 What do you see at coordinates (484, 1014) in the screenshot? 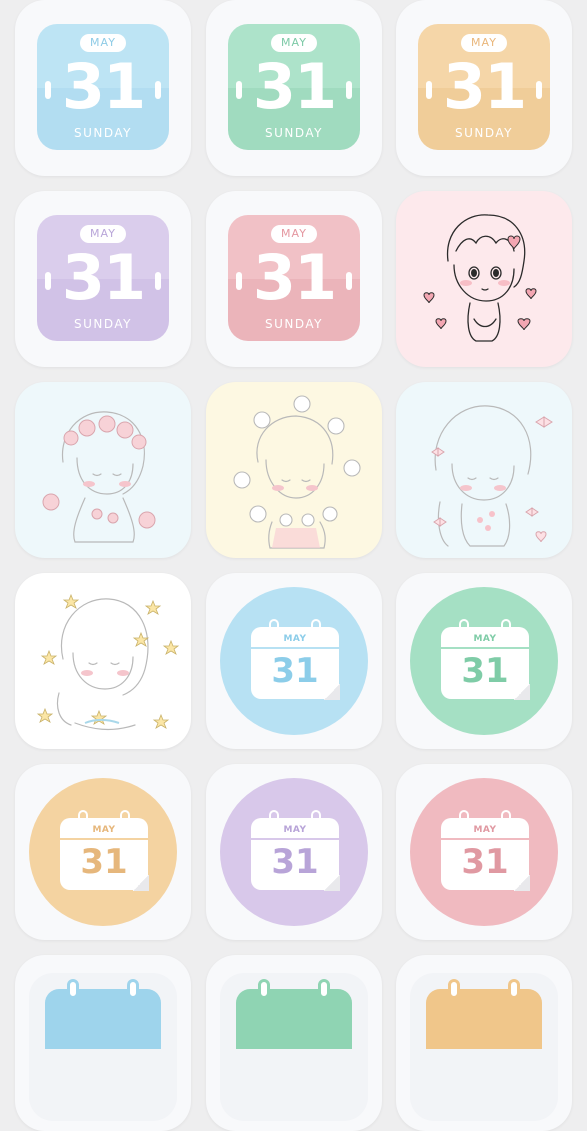
I see `square-calendar-orange-icon` at bounding box center [484, 1014].